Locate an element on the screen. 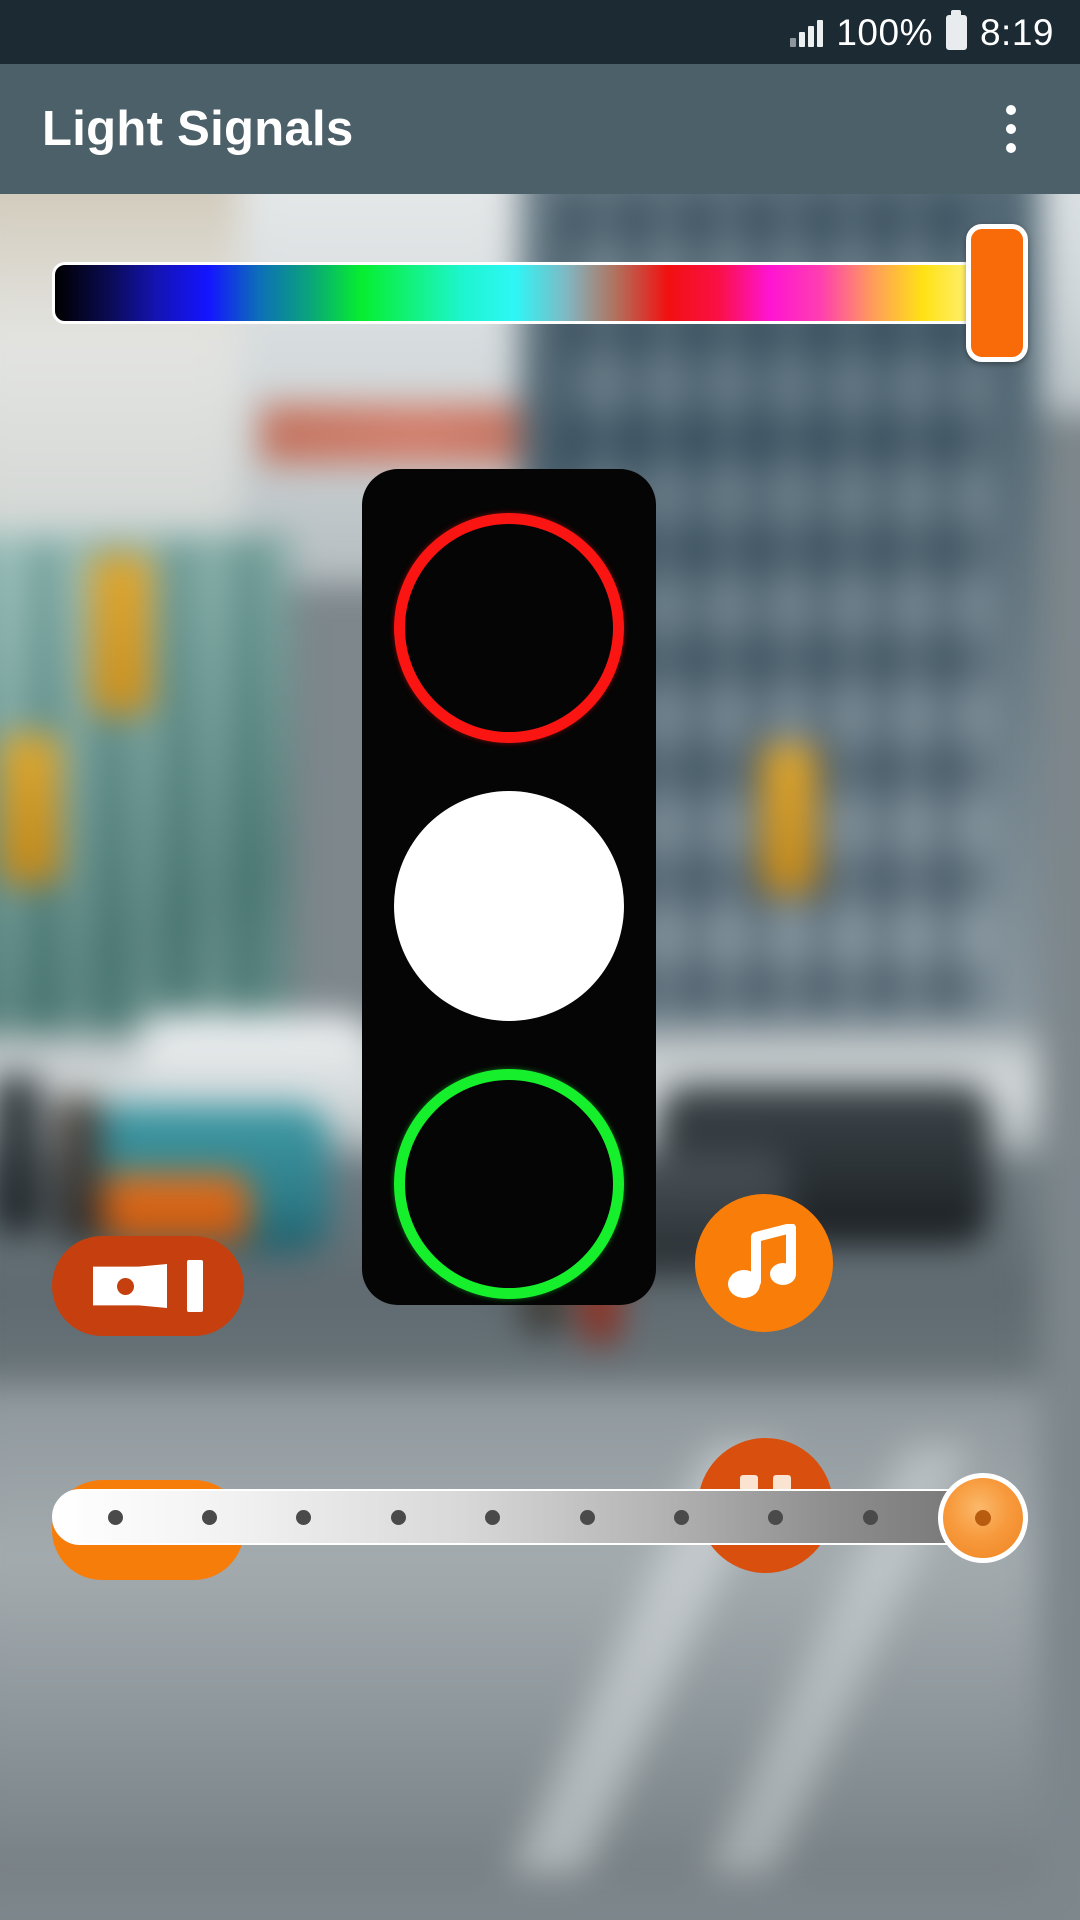  clock-label: 8:19 is located at coordinates (1016, 32).